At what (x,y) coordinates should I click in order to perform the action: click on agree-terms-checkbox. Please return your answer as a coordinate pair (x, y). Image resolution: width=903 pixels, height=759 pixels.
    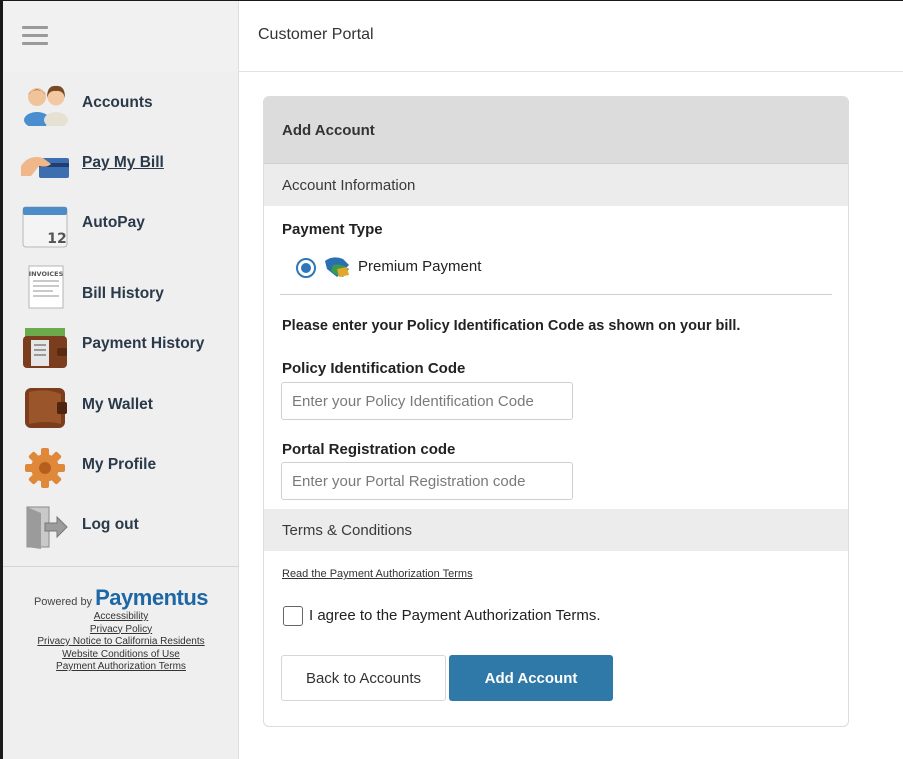
    Looking at the image, I should click on (293, 616).